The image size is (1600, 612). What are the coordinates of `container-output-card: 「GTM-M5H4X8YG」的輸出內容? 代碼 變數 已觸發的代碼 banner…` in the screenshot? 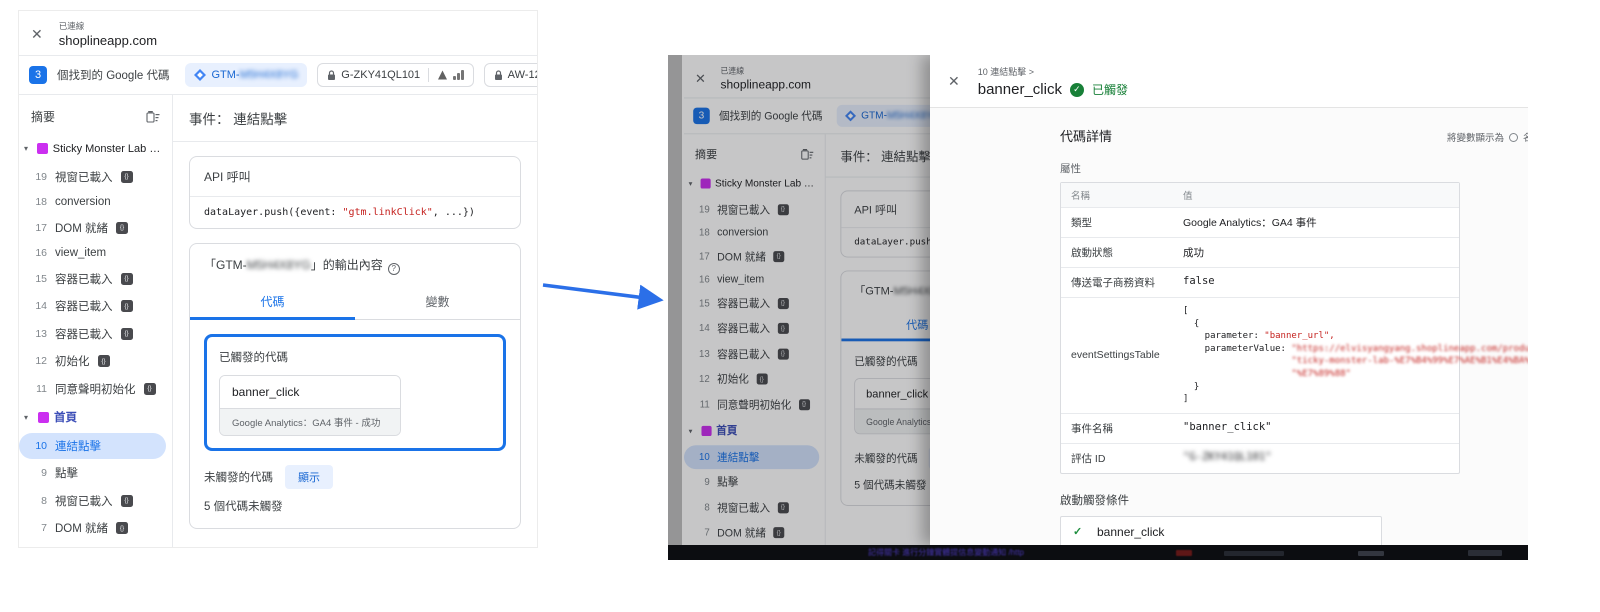 It's located at (355, 386).